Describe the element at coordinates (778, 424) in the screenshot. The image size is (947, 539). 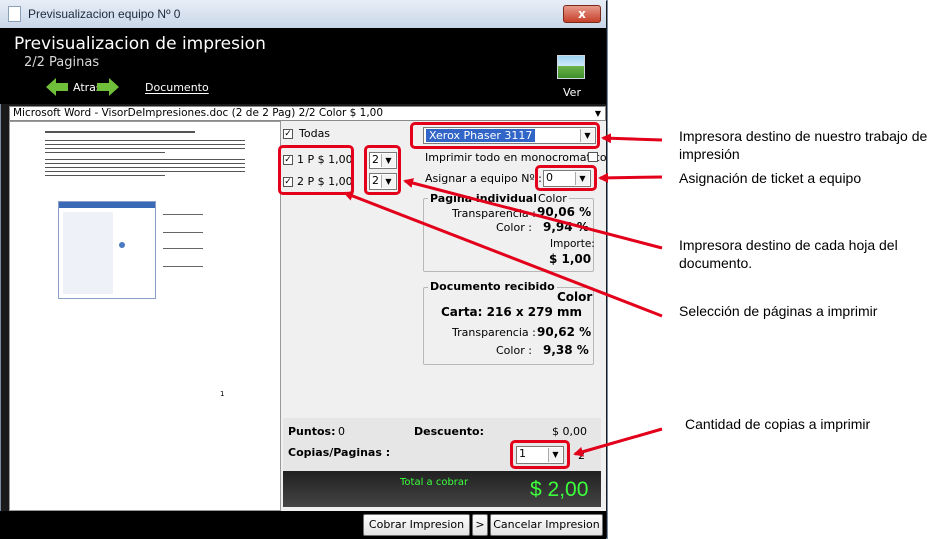
I see `annotation-copies: Cantidad de copias a imprimir` at that location.